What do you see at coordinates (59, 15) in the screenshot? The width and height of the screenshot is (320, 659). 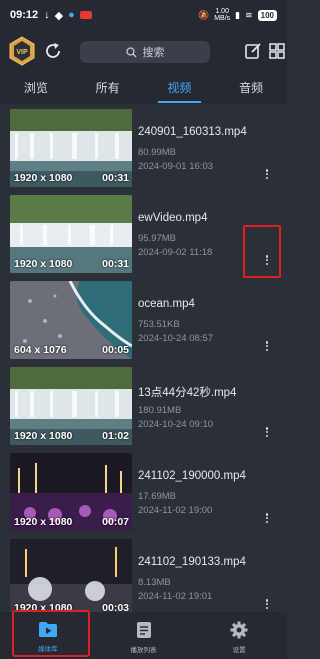 I see `notification-icon: ◆` at bounding box center [59, 15].